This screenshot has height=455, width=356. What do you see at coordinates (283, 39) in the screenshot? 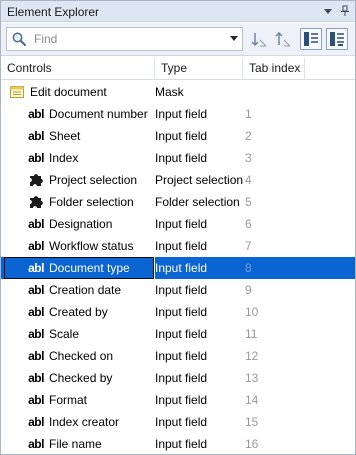
I see `sort-descending-icon` at bounding box center [283, 39].